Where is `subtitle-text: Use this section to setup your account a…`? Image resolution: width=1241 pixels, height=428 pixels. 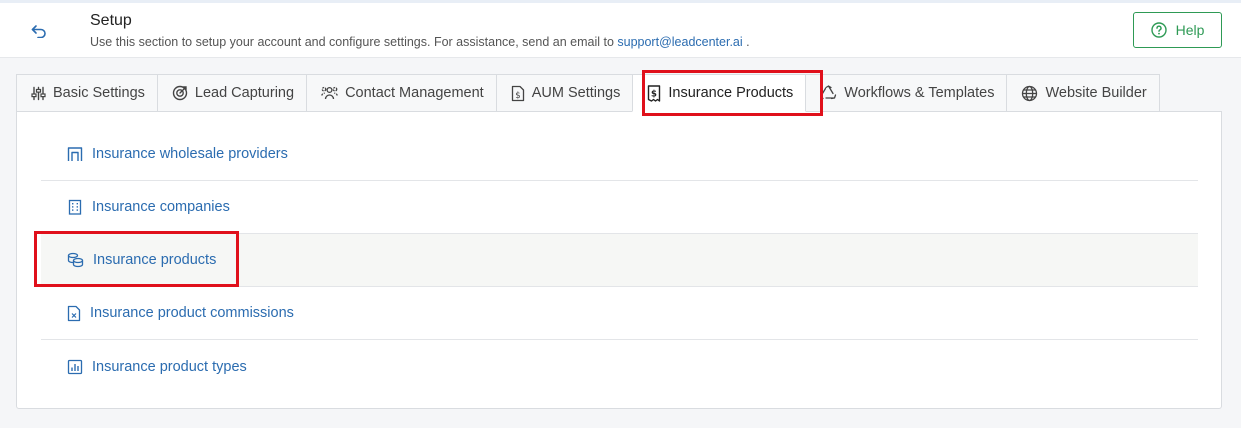 subtitle-text: Use this section to setup your account a… is located at coordinates (354, 42).